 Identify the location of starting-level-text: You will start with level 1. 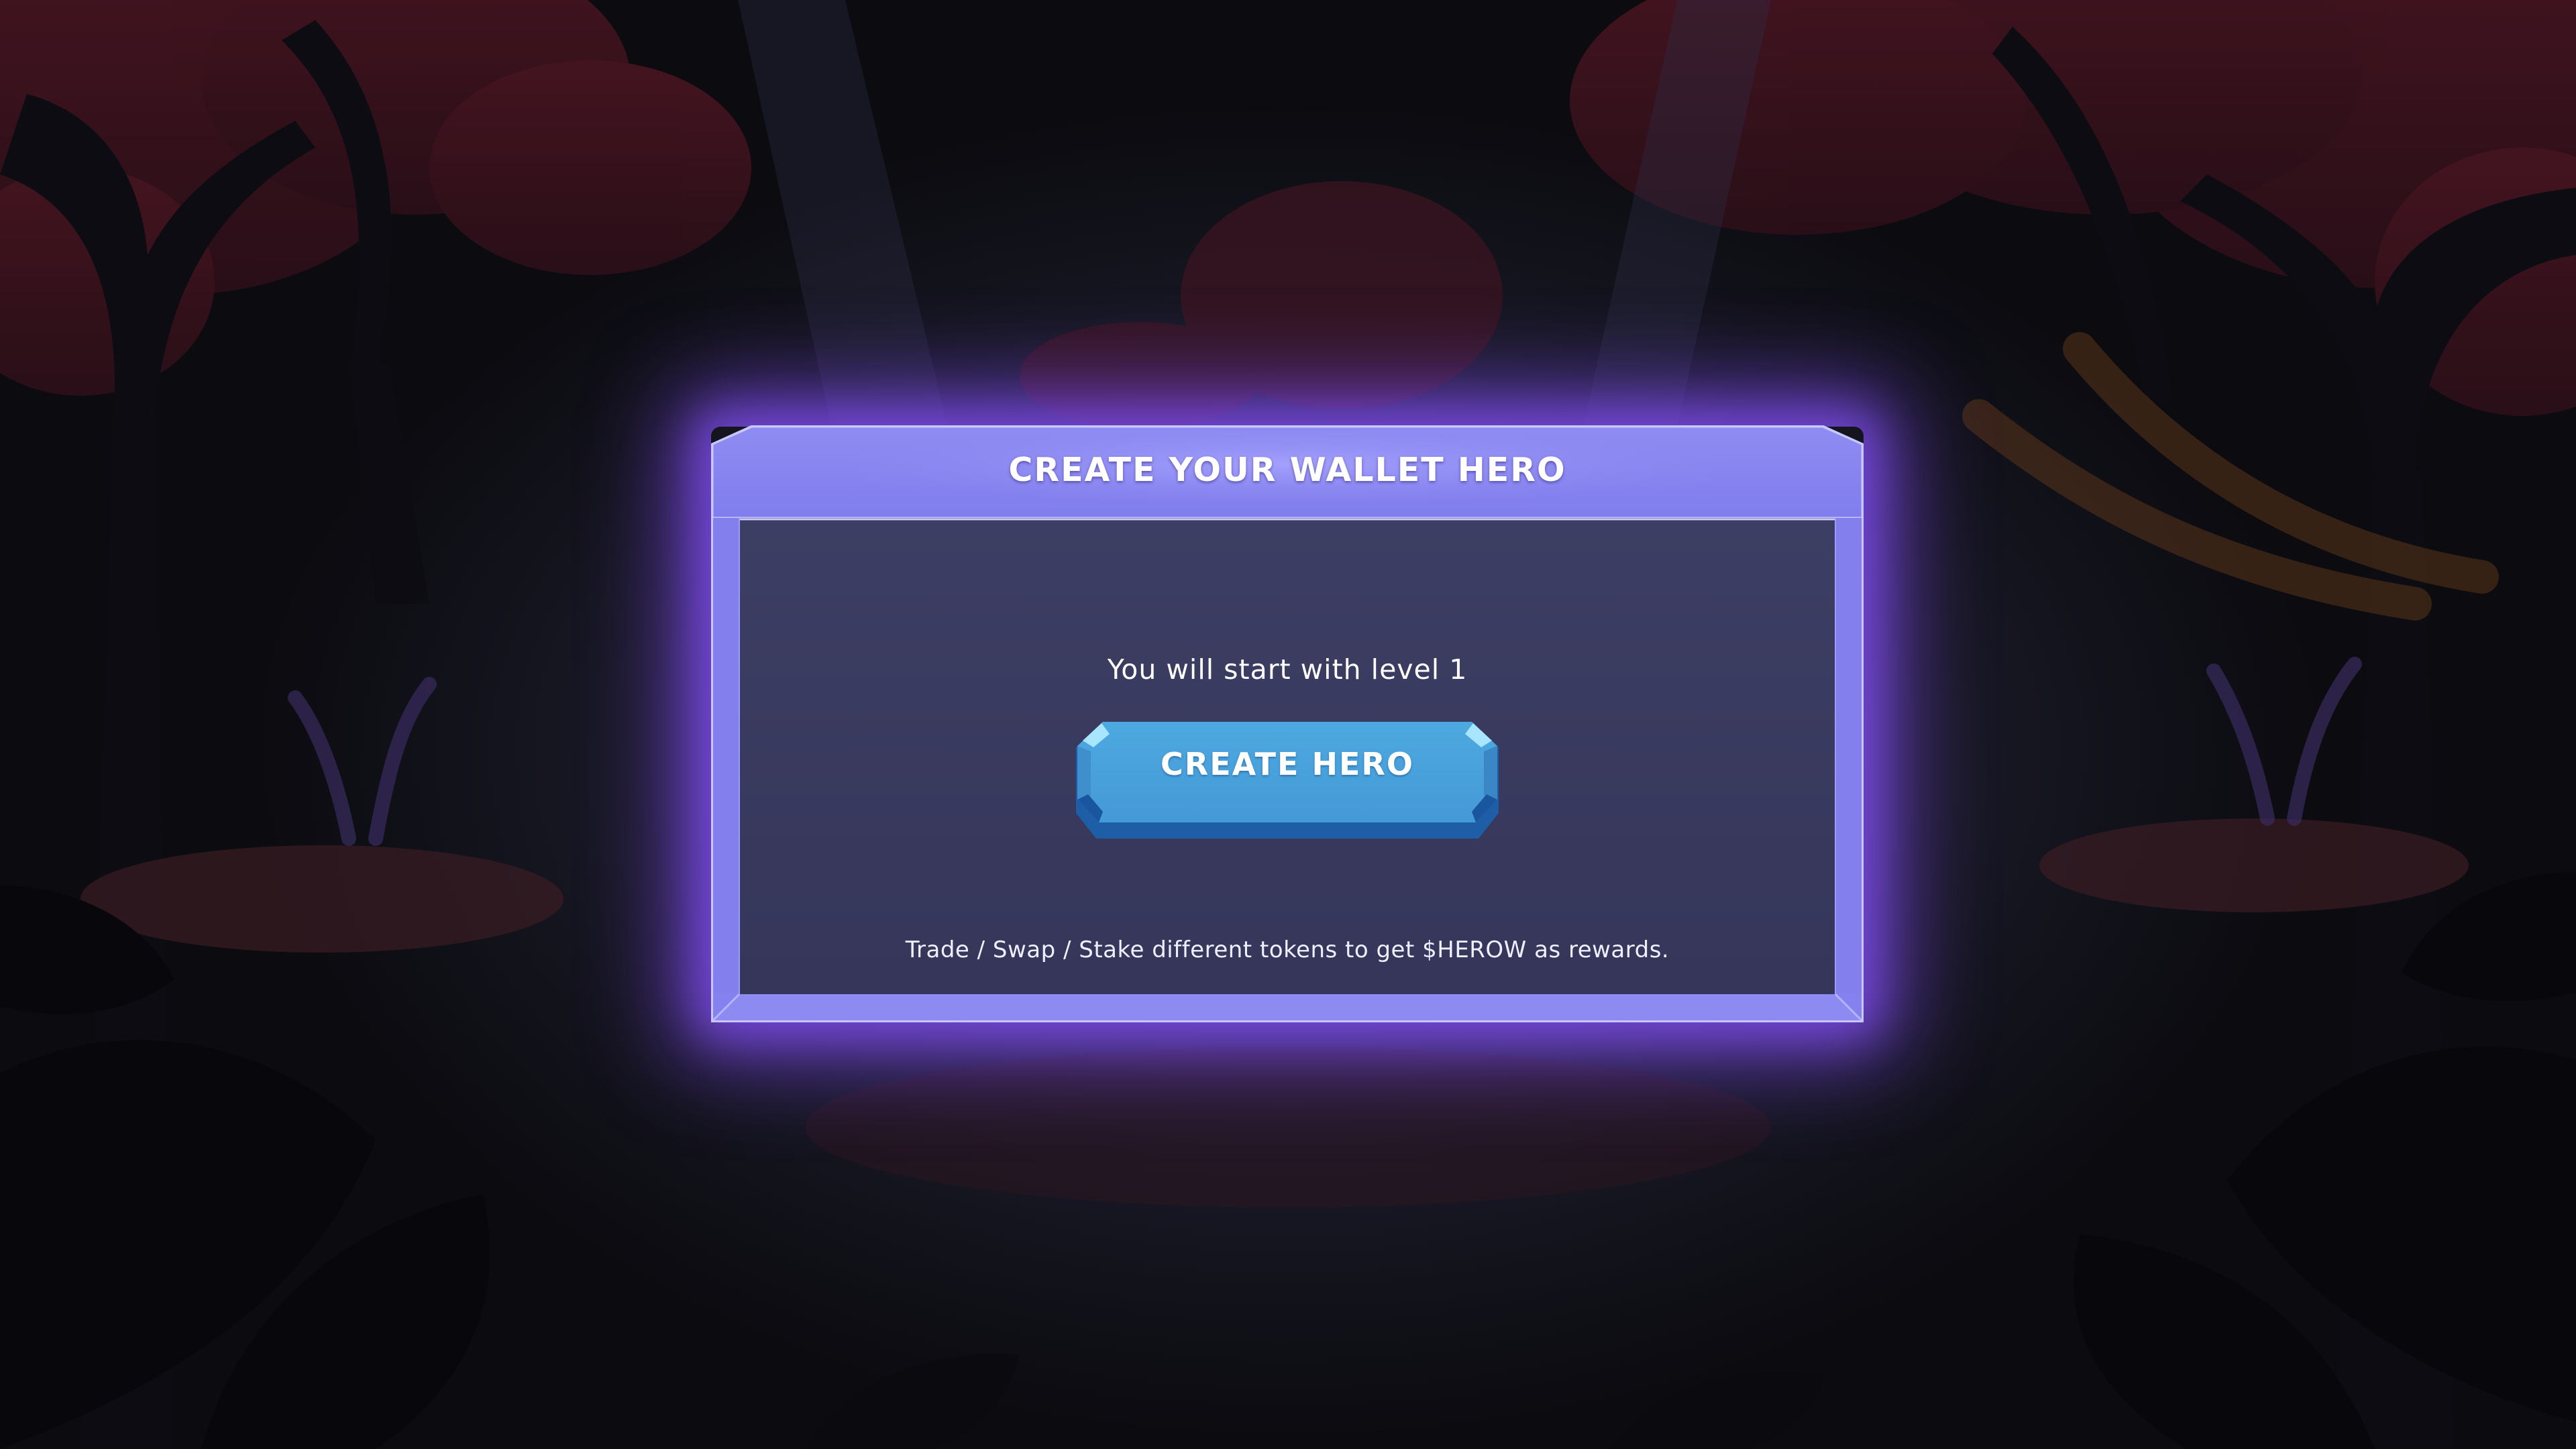
(1287, 669).